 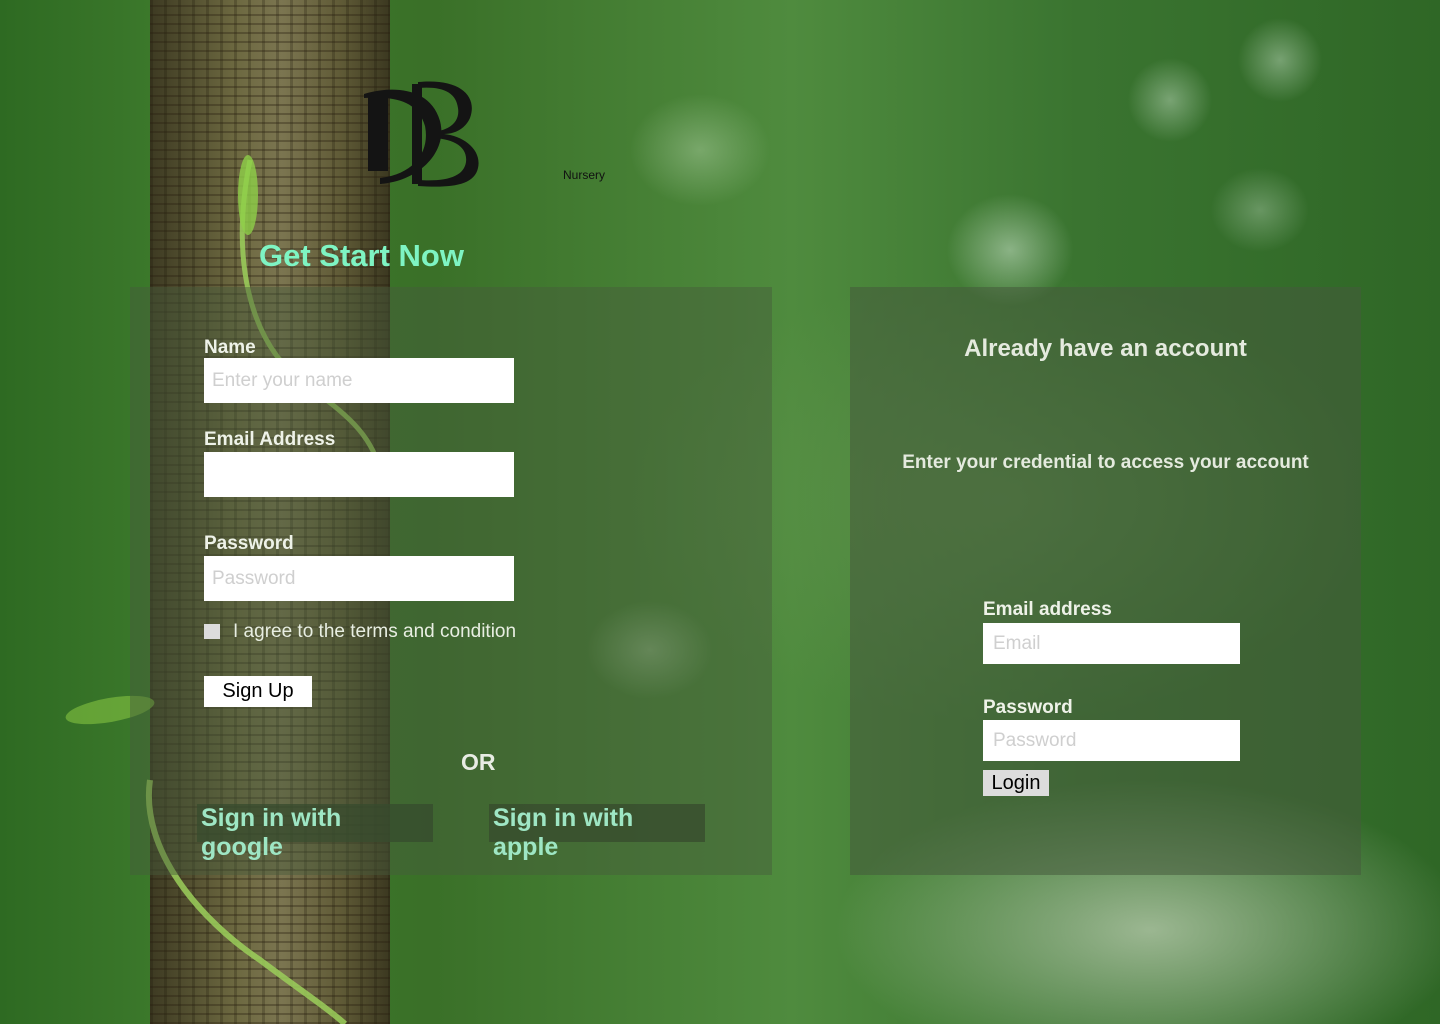 I want to click on brand-logo, so click(x=421, y=134).